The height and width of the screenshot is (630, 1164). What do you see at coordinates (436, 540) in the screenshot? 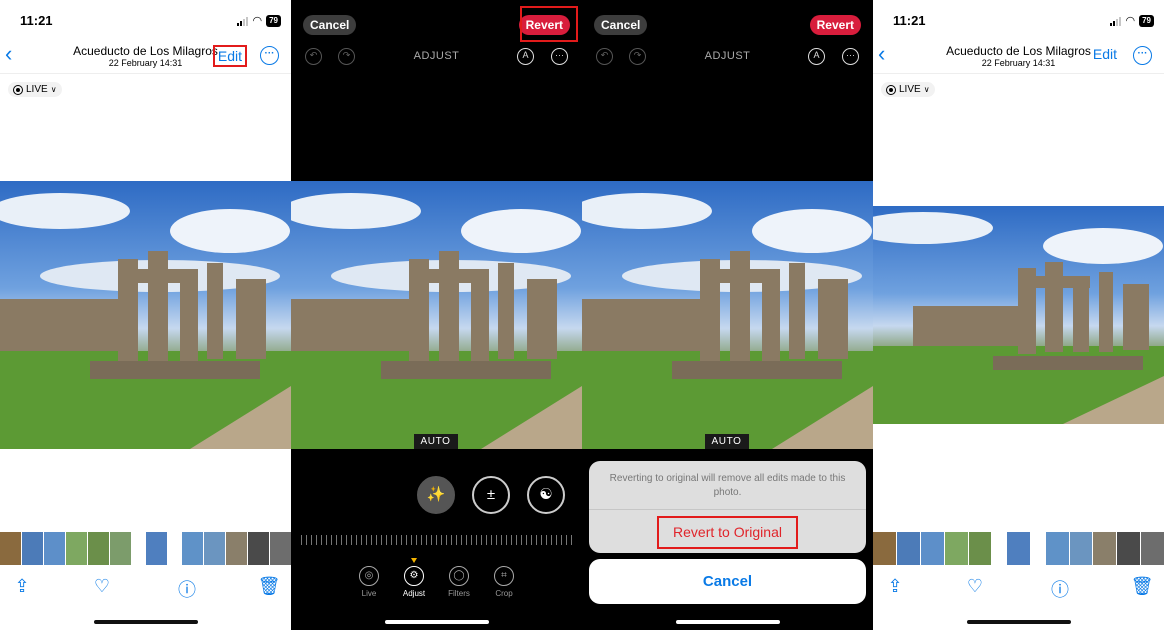
I see `adjust-slider` at bounding box center [436, 540].